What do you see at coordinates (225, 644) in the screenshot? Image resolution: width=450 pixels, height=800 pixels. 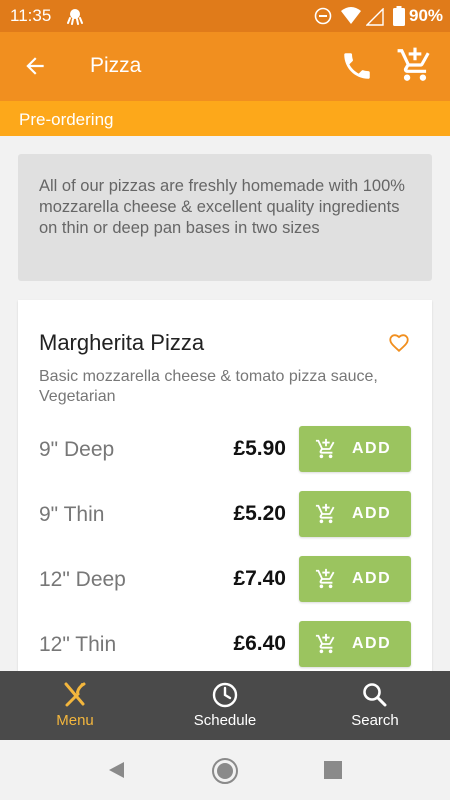 I see `size-option-row: 12" Thin £6.40 ADD` at bounding box center [225, 644].